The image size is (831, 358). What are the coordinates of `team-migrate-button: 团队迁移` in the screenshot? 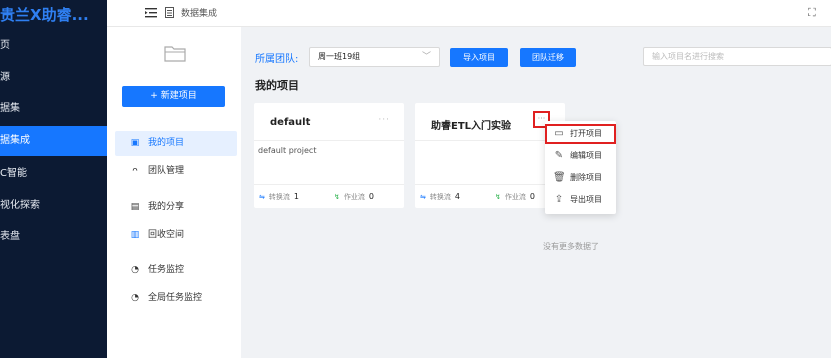 It's located at (548, 57).